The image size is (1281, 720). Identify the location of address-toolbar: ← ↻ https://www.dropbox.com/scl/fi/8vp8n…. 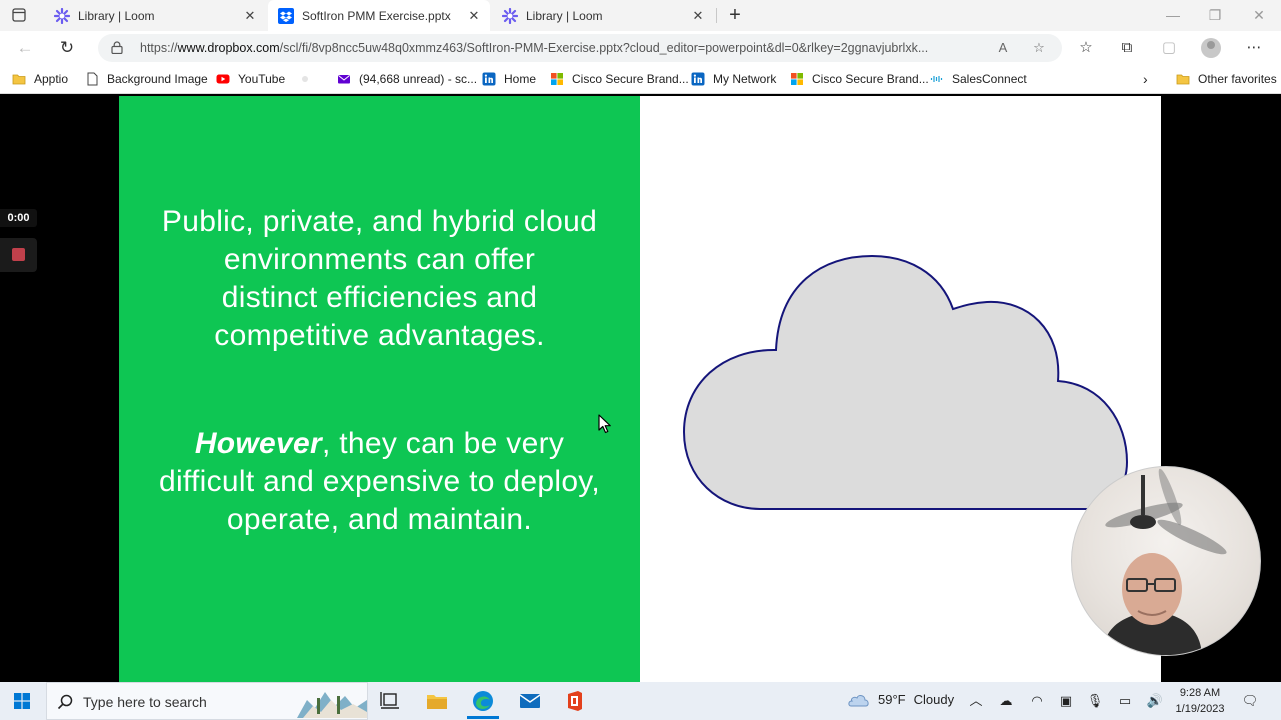
(640, 48).